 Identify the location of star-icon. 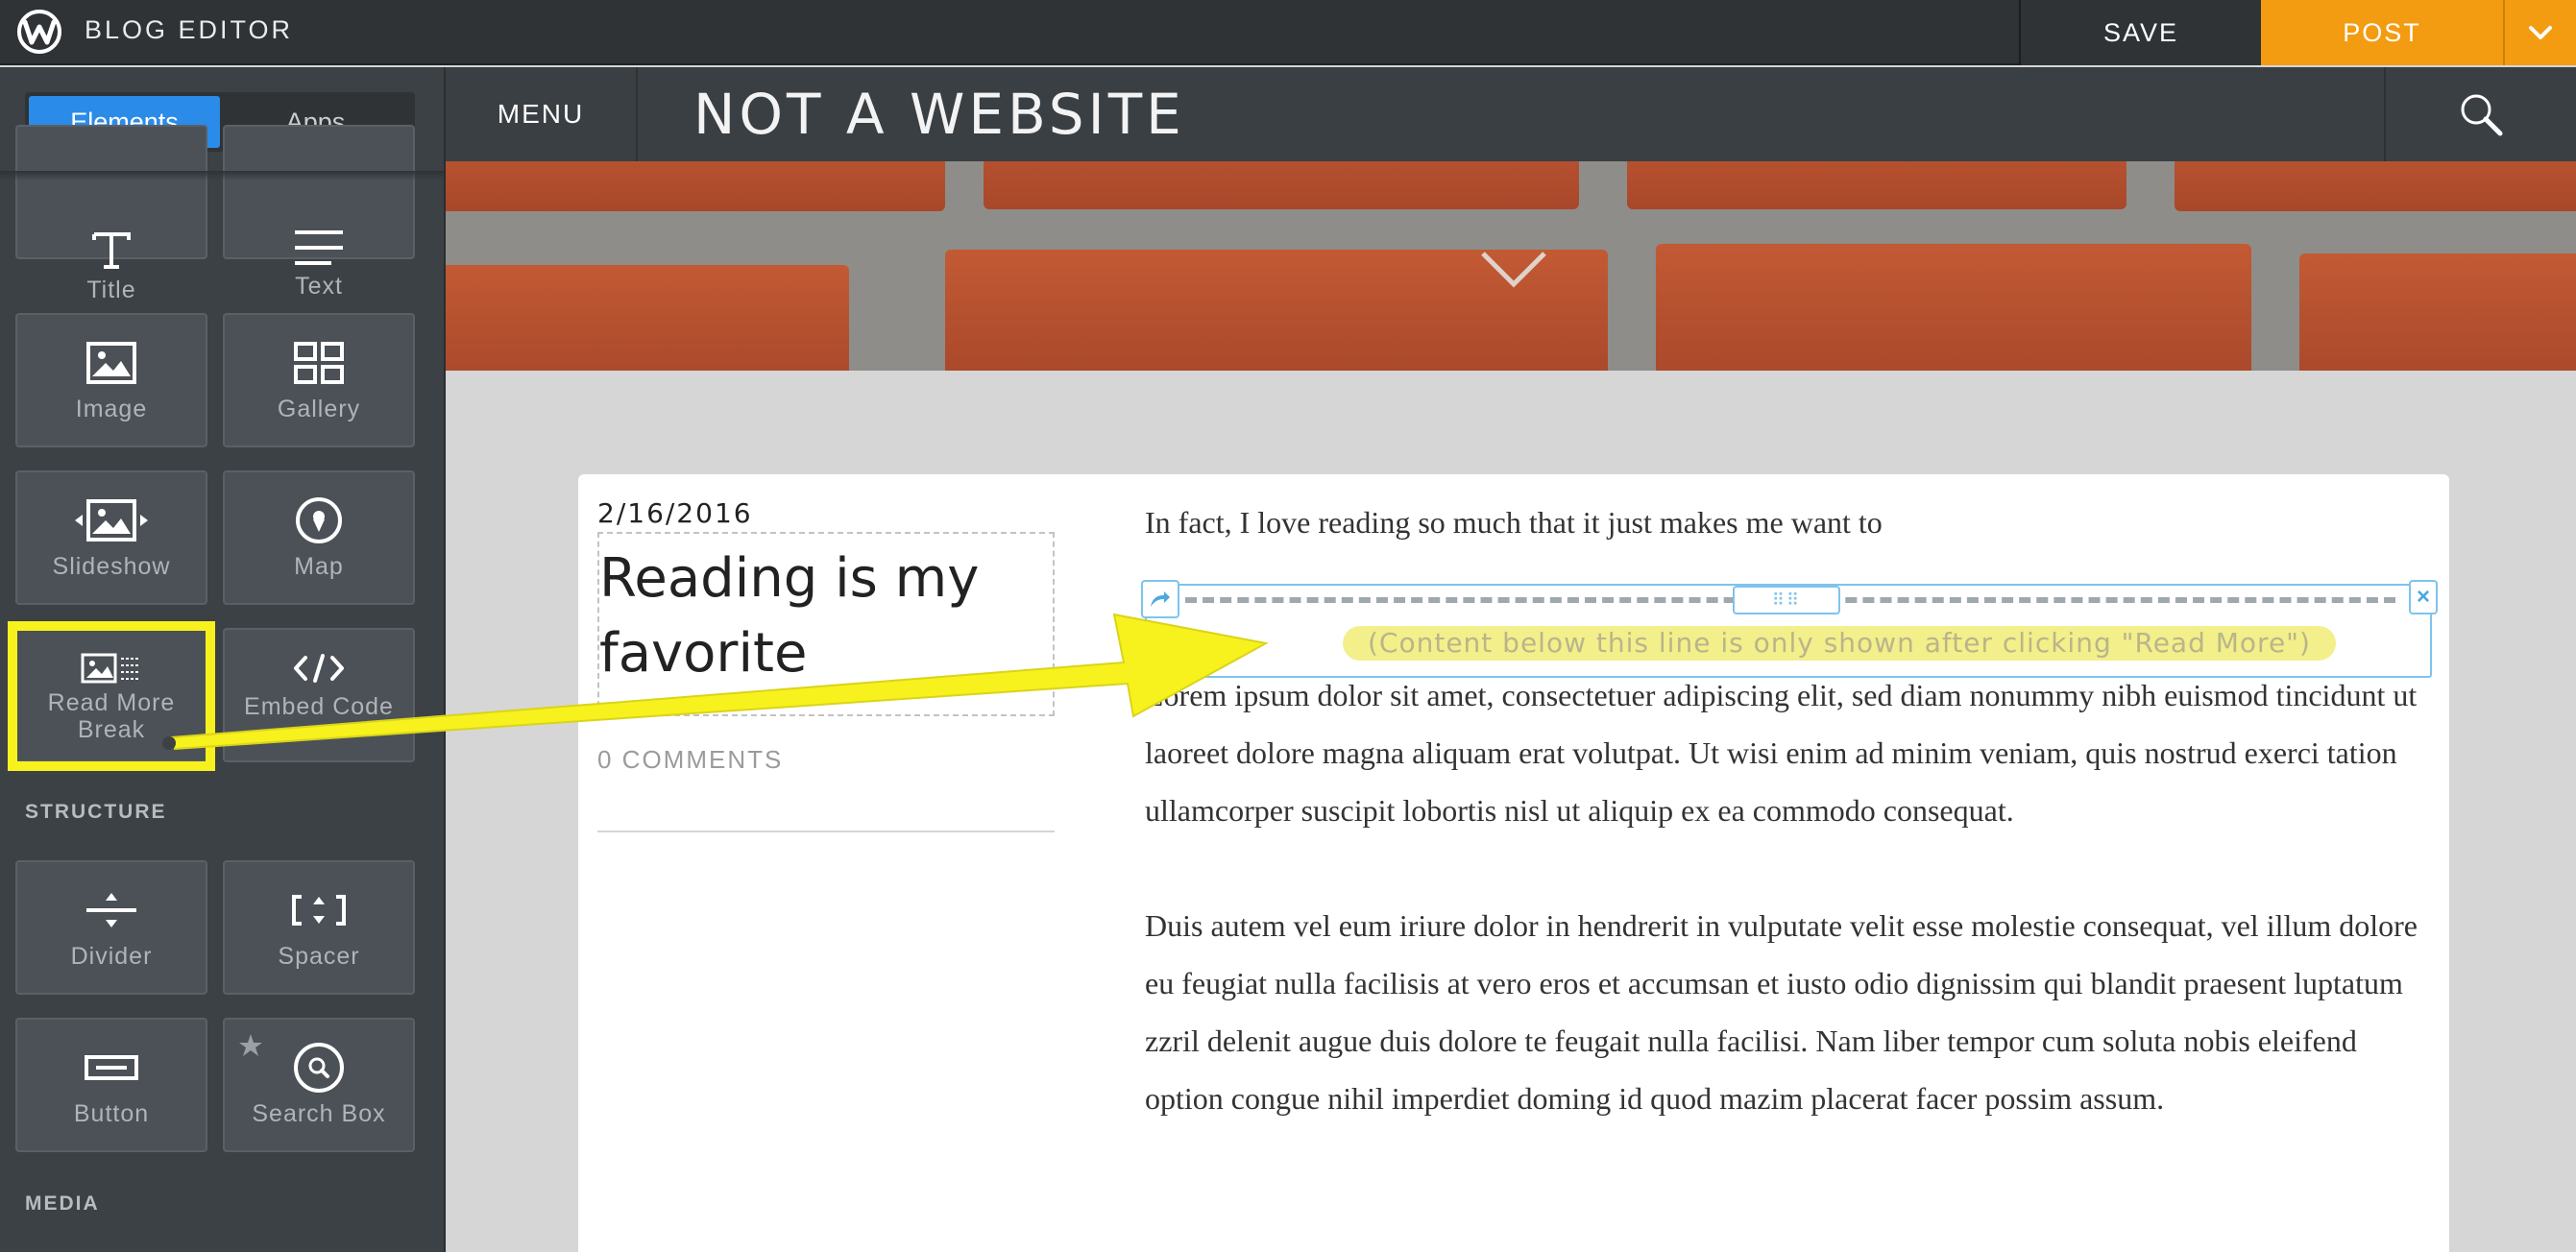
(250, 1045).